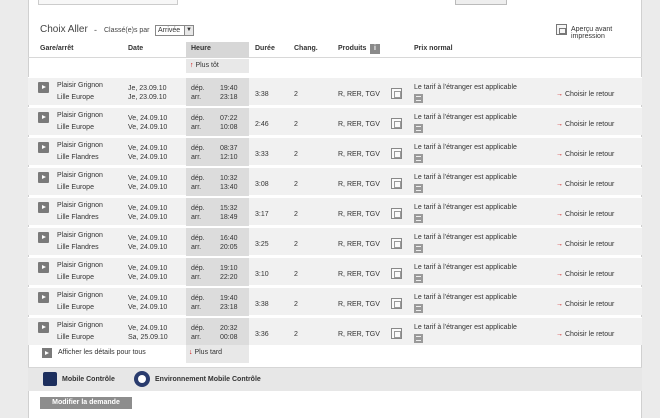 The width and height of the screenshot is (660, 418). What do you see at coordinates (229, 247) in the screenshot?
I see `arrival-time: 20:05` at bounding box center [229, 247].